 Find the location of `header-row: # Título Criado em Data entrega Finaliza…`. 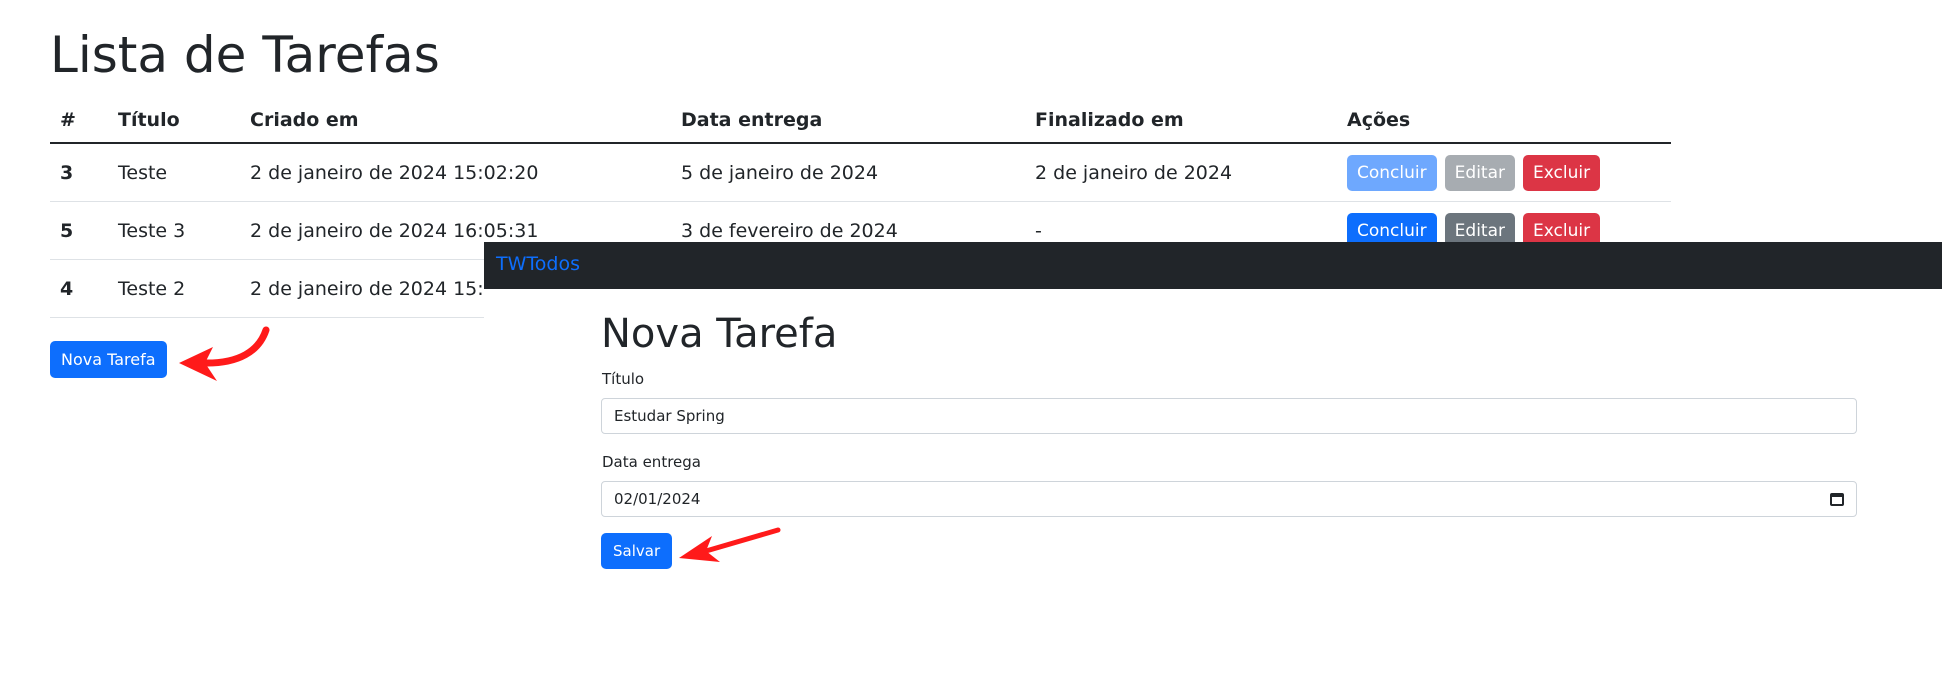

header-row: # Título Criado em Data entrega Finaliza… is located at coordinates (860, 120).